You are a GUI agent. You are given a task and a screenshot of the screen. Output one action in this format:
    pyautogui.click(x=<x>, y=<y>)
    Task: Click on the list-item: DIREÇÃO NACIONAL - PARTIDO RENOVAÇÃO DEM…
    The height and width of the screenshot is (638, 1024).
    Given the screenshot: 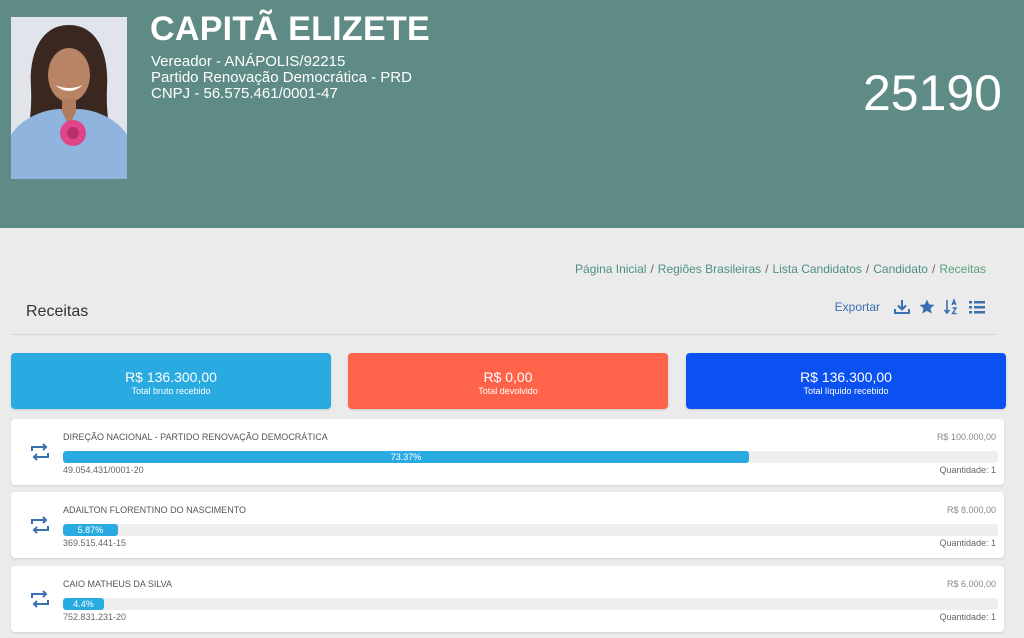 What is the action you would take?
    pyautogui.click(x=507, y=452)
    